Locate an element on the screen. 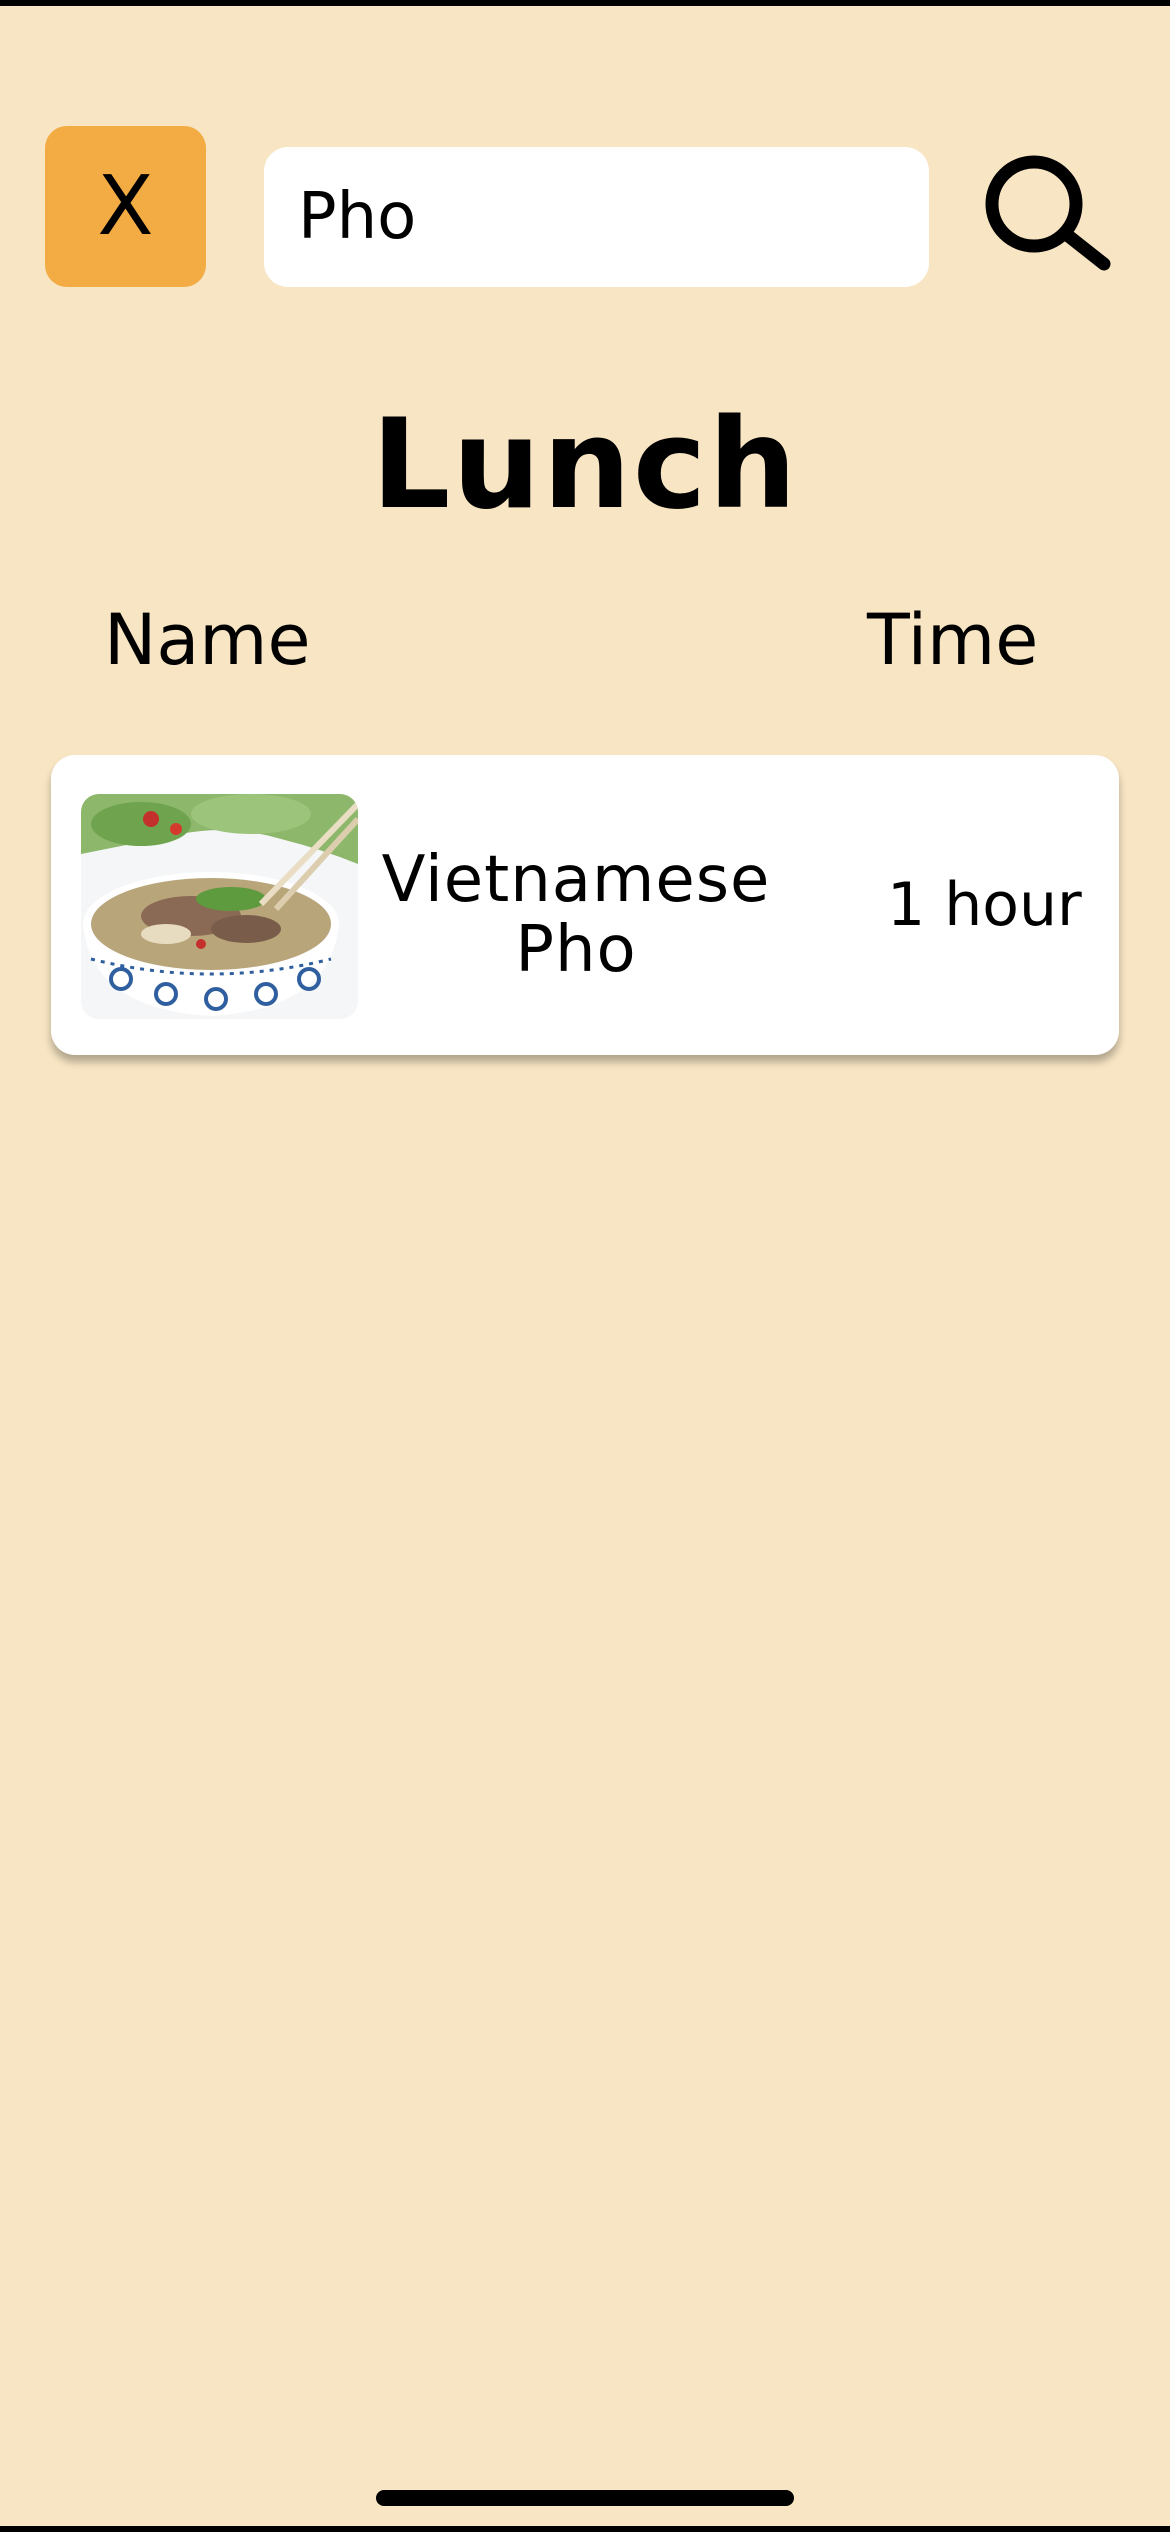 Image resolution: width=1170 pixels, height=2532 pixels. close-button: X is located at coordinates (125, 206).